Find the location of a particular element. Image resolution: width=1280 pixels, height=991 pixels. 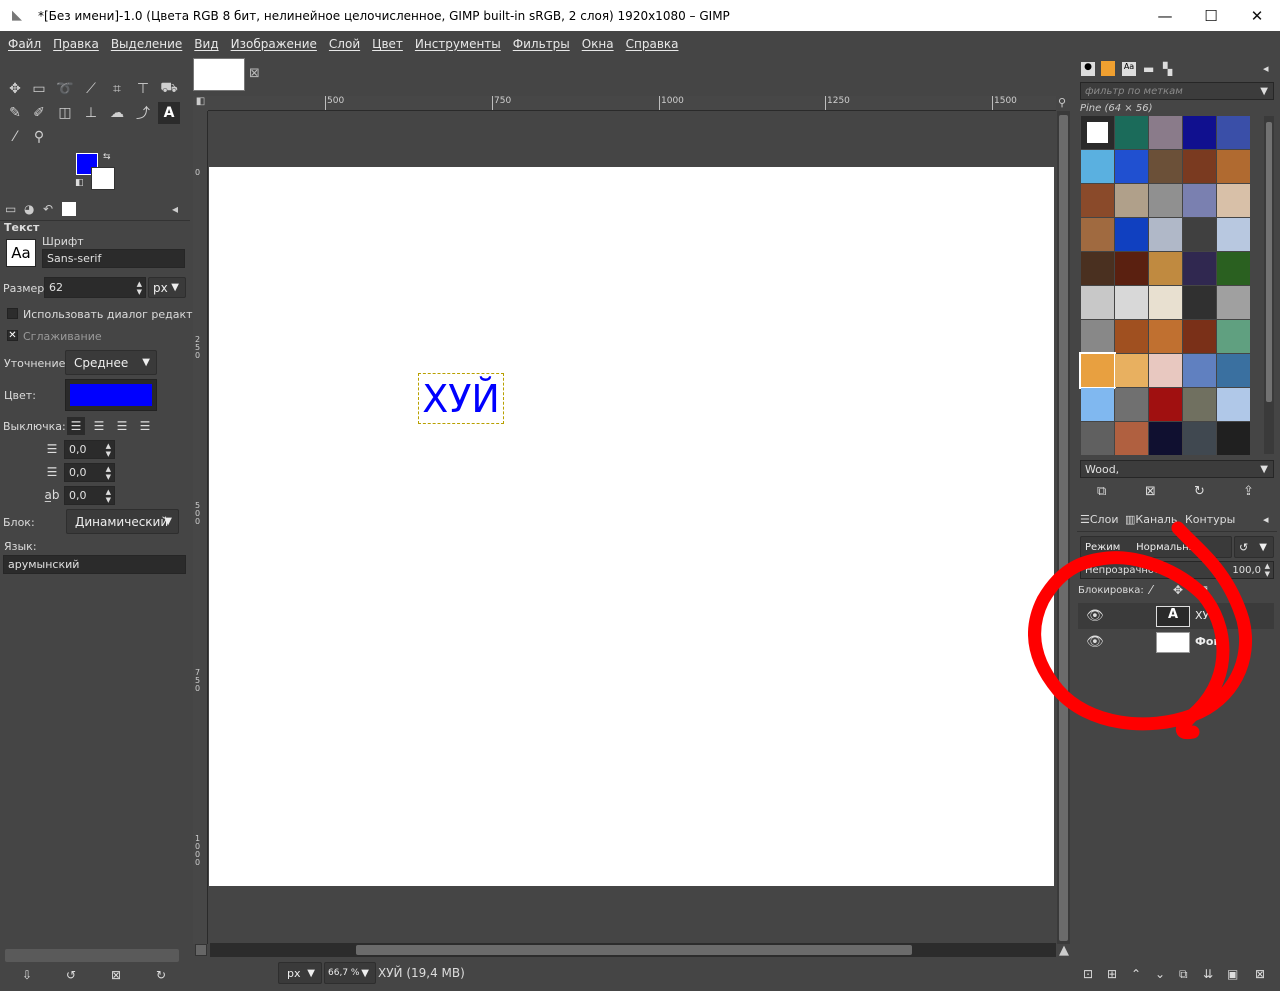

font-input: Sans-serif is located at coordinates (113, 258).